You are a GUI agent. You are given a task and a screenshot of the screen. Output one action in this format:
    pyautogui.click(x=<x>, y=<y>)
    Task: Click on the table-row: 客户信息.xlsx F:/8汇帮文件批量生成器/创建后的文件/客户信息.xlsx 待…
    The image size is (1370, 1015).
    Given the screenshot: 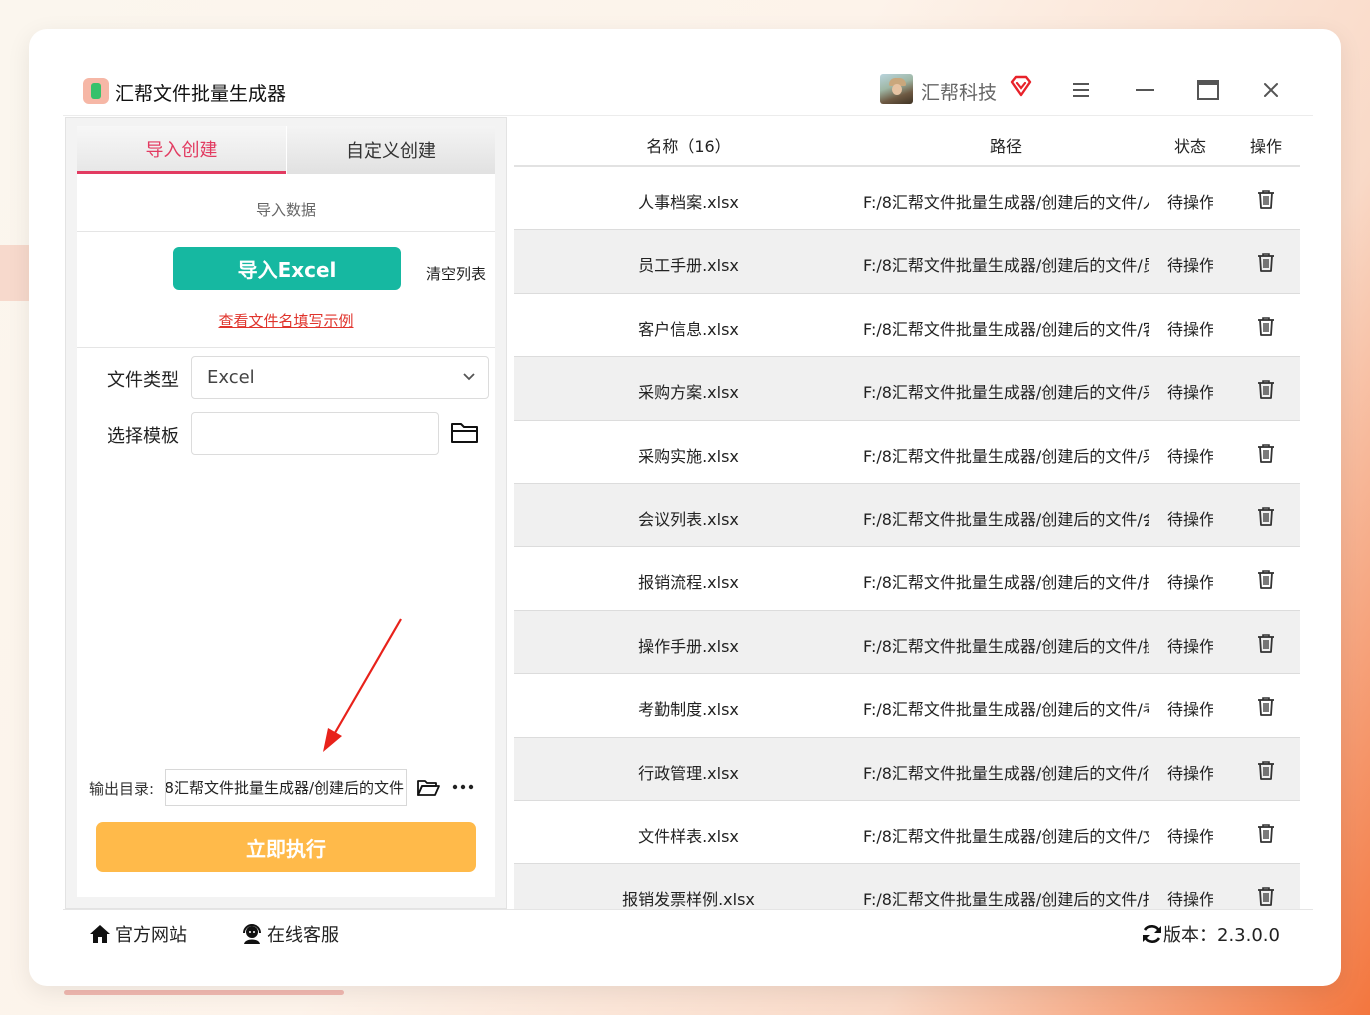 What is the action you would take?
    pyautogui.click(x=907, y=326)
    